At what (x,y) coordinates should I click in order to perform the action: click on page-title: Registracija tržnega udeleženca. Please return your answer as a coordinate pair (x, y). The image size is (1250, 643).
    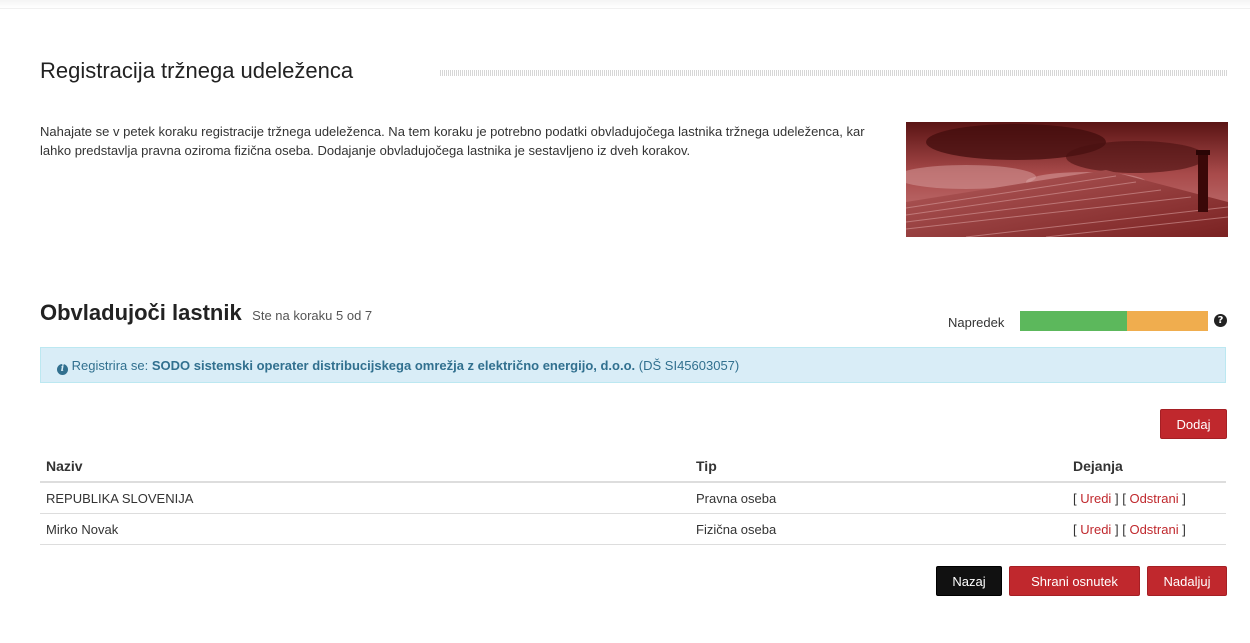
    Looking at the image, I should click on (197, 70).